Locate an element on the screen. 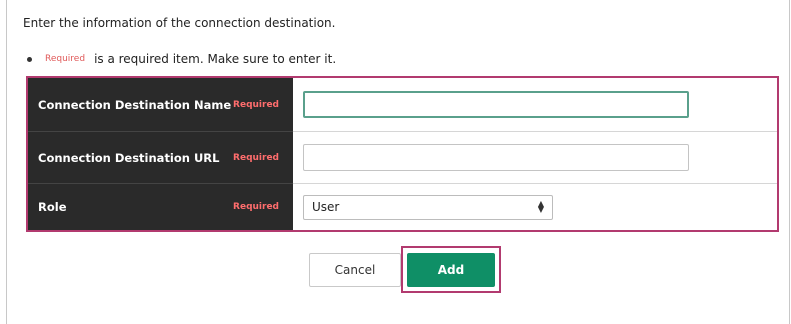 This screenshot has width=791, height=324. role-select: User ▲ ▼ is located at coordinates (428, 207).